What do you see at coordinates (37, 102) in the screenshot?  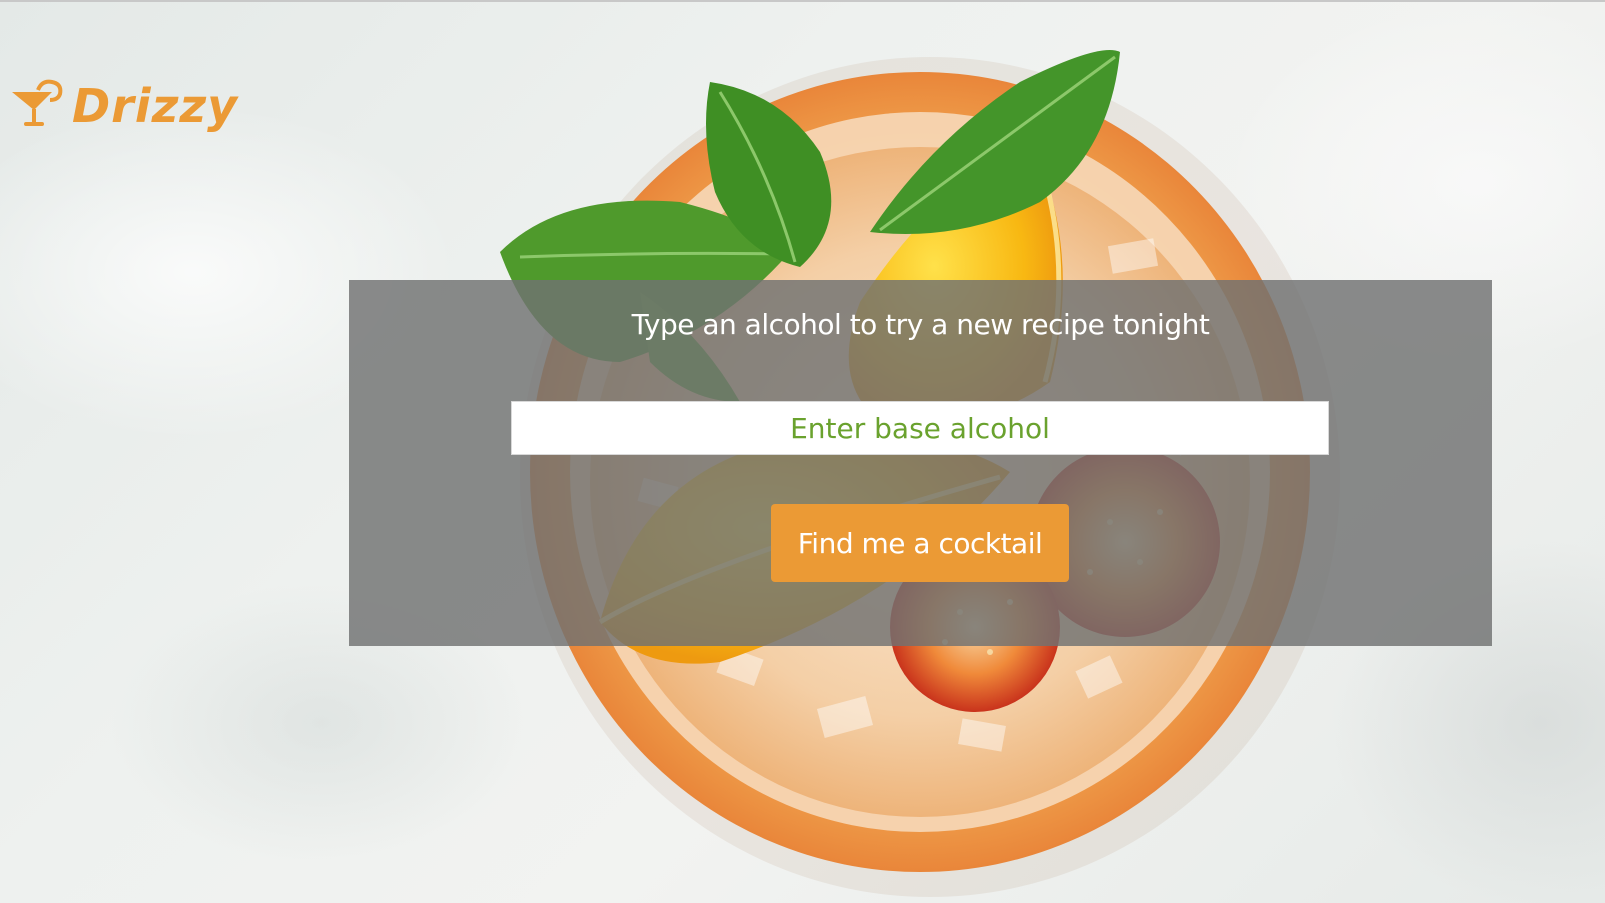 I see `cocktail-glass-icon` at bounding box center [37, 102].